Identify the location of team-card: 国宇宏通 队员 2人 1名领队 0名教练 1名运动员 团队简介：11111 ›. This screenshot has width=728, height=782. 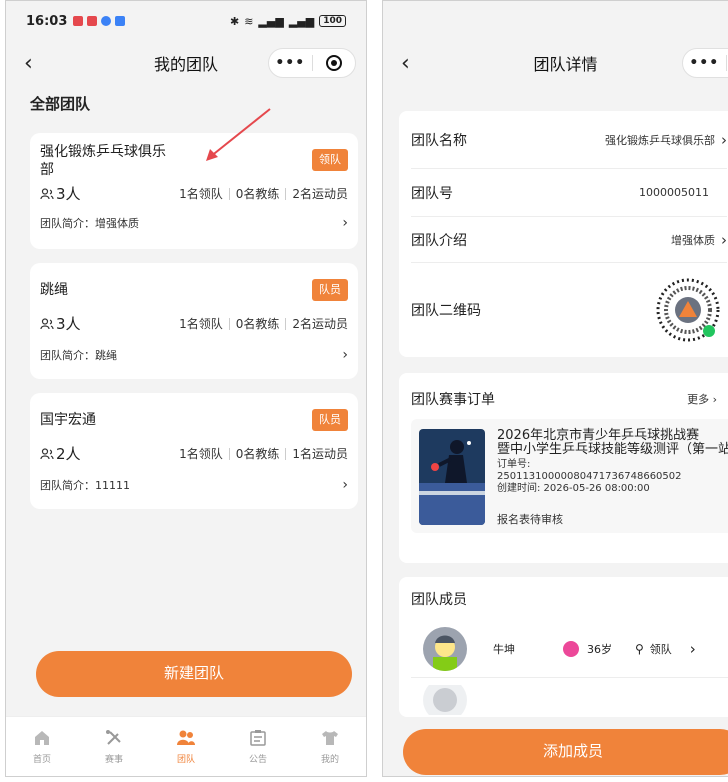
(194, 451).